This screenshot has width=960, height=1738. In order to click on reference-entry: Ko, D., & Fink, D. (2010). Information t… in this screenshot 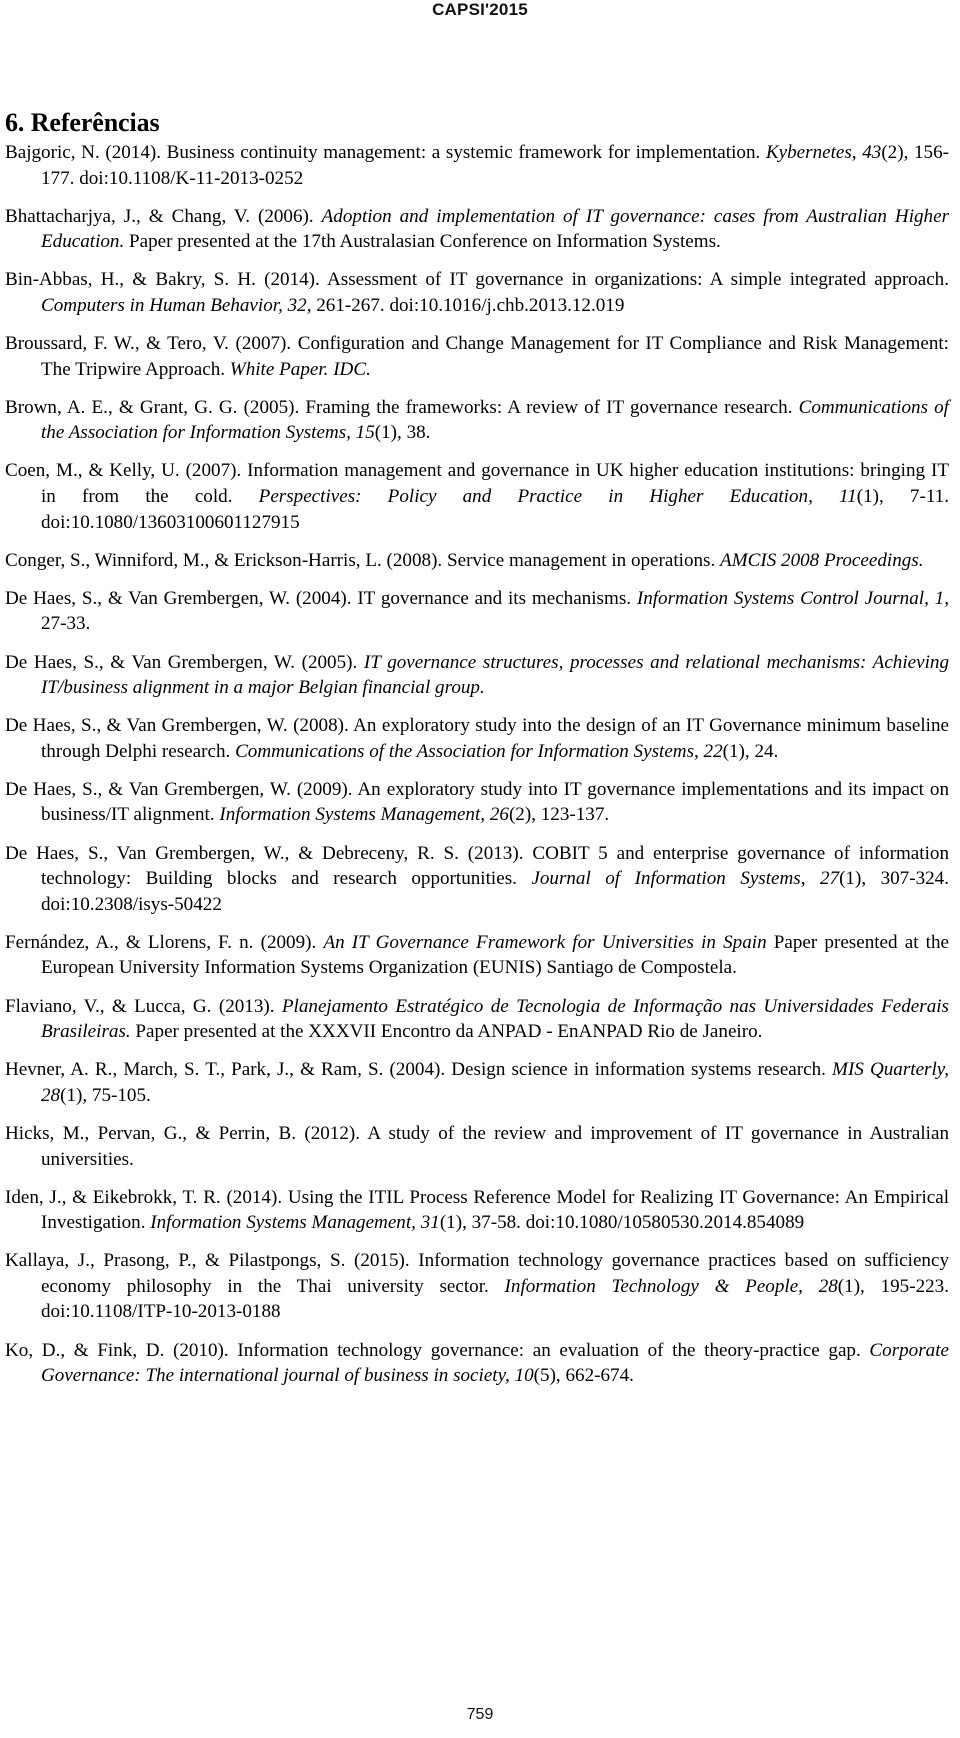, I will do `click(477, 1363)`.